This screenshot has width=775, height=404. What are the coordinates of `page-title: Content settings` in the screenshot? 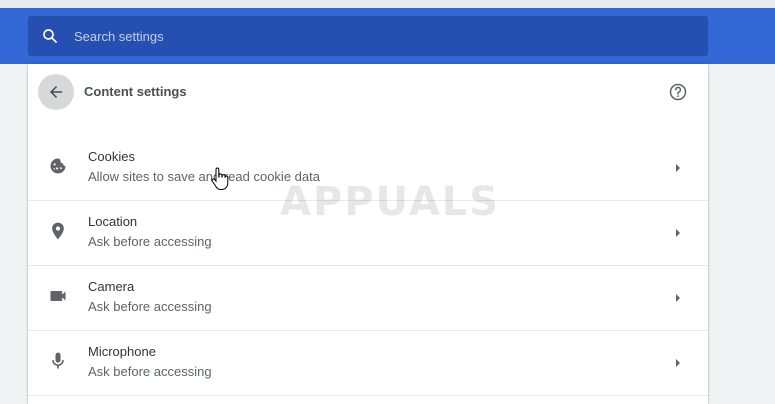 It's located at (135, 91).